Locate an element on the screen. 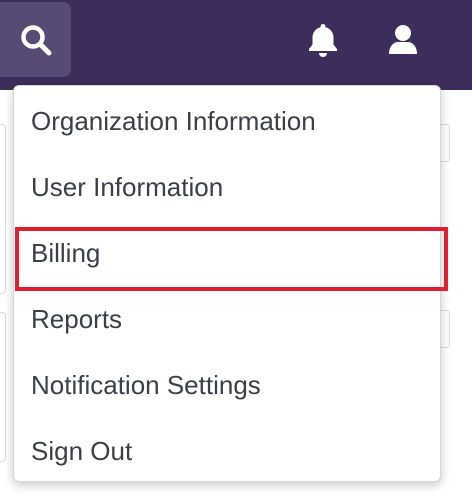 The width and height of the screenshot is (472, 499). menu-item-reports: Reports is located at coordinates (227, 319).